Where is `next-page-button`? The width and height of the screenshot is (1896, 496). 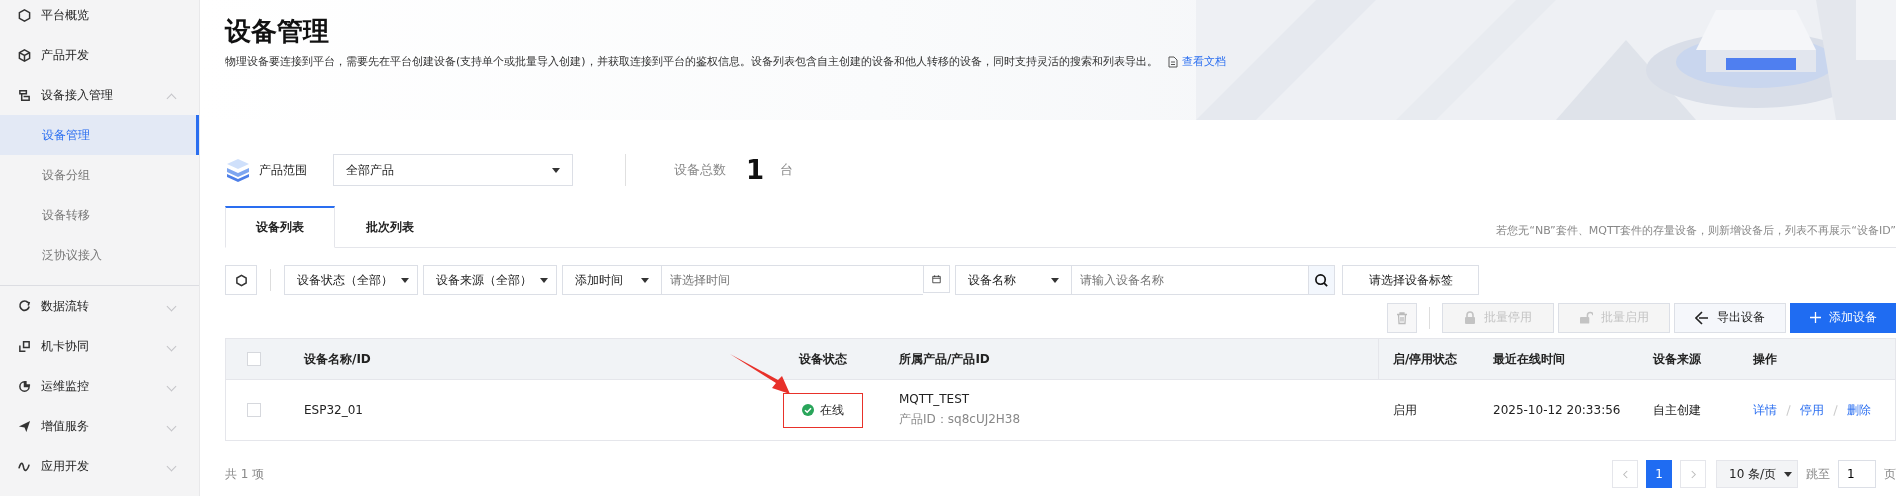 next-page-button is located at coordinates (1693, 474).